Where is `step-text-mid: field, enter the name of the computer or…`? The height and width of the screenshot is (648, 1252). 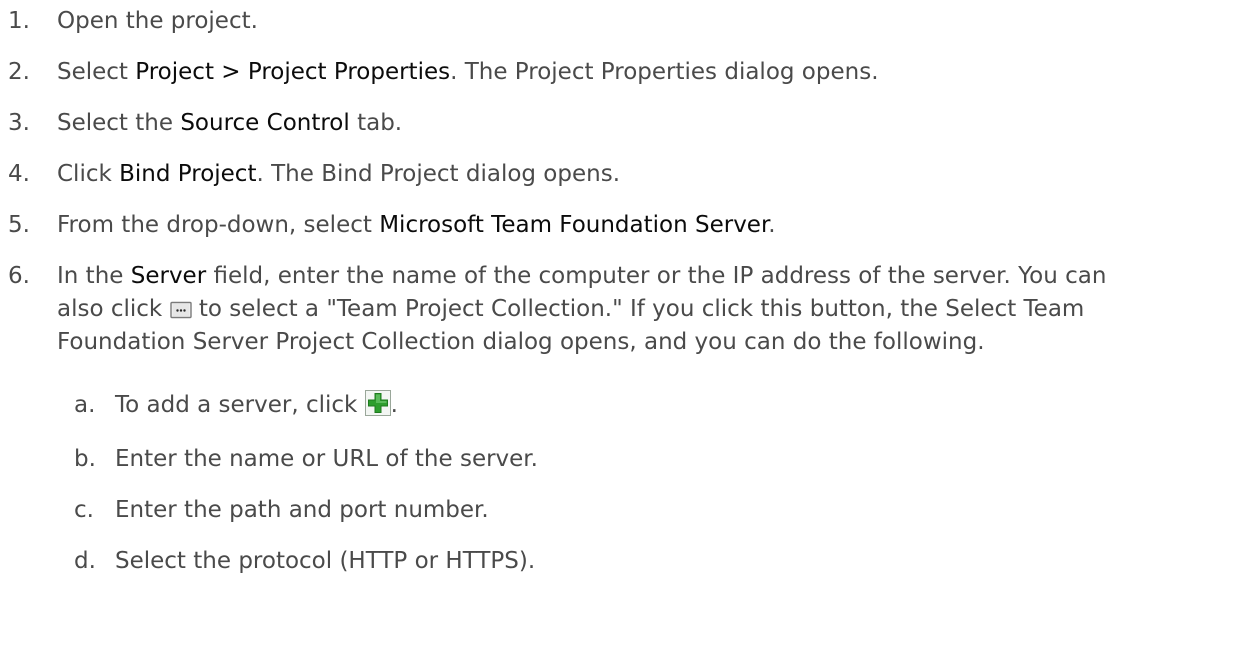
step-text-mid: field, enter the name of the computer or… is located at coordinates (656, 276).